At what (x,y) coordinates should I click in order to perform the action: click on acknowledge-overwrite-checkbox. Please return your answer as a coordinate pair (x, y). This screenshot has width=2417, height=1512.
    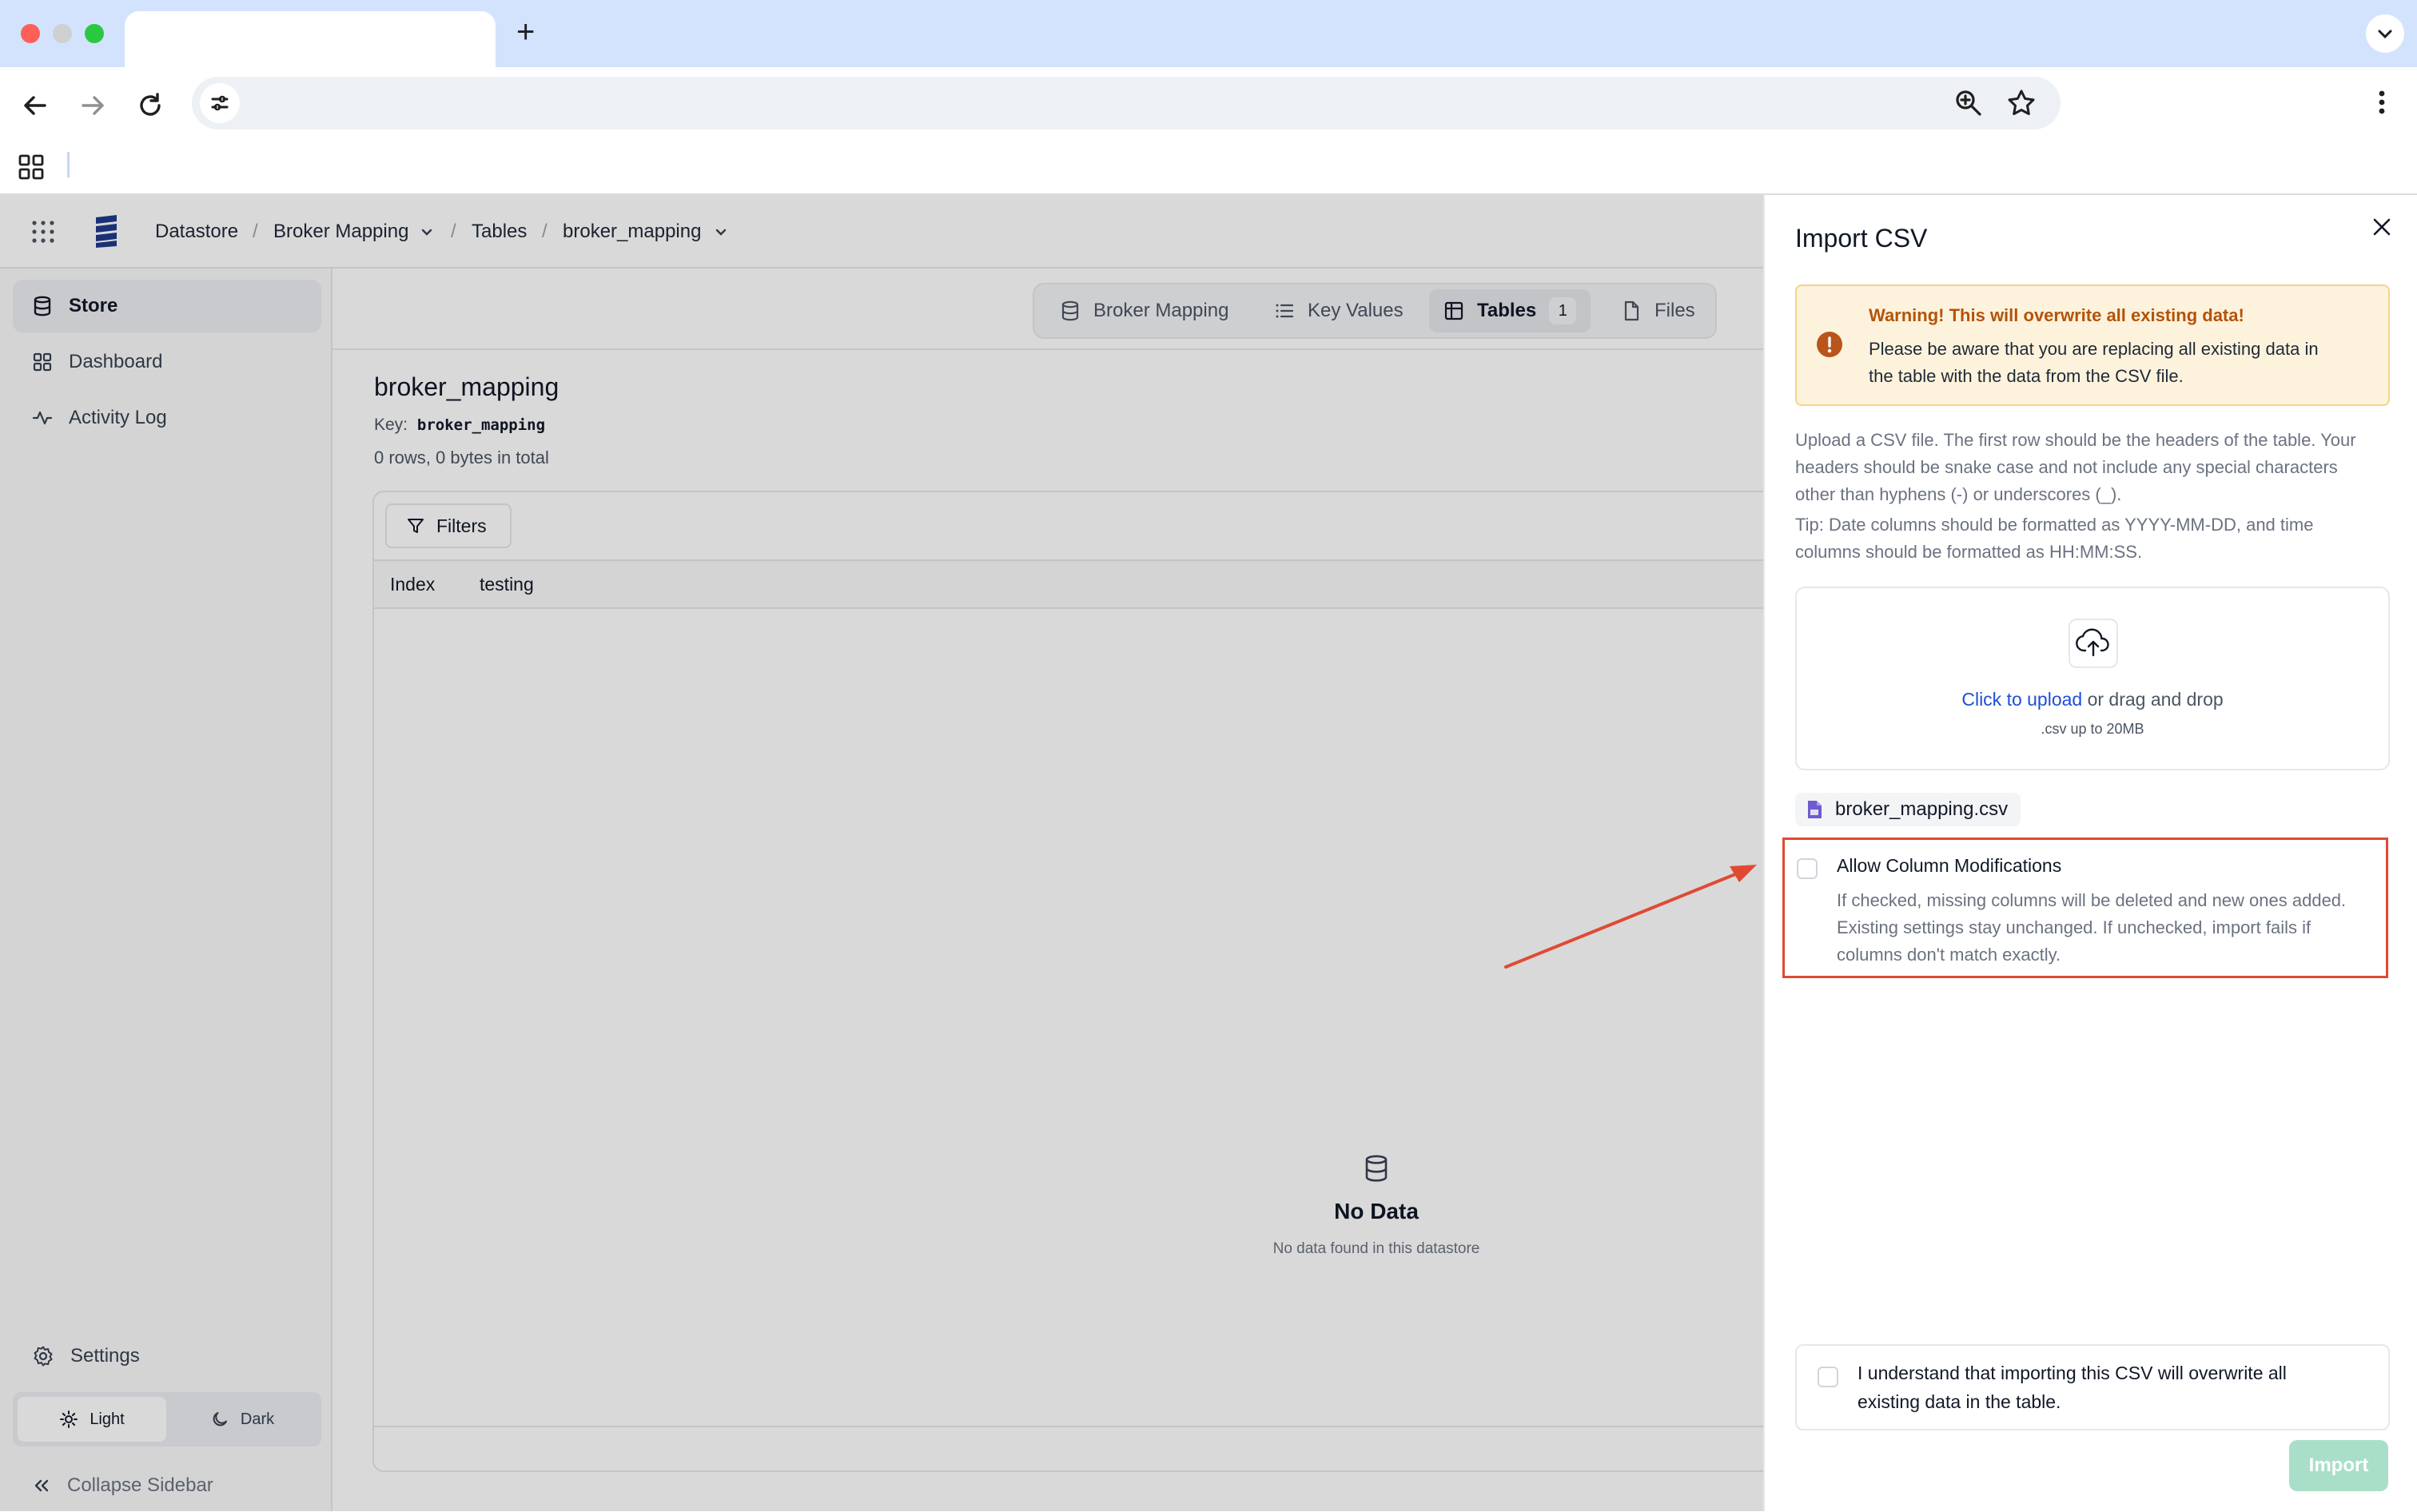
    Looking at the image, I should click on (1828, 1377).